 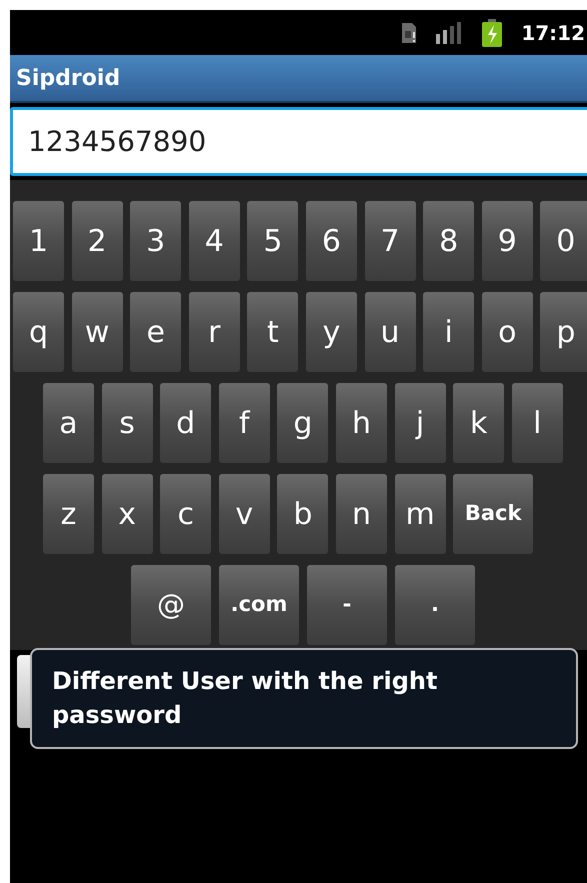 What do you see at coordinates (97, 241) in the screenshot?
I see `keyboard-key: 2` at bounding box center [97, 241].